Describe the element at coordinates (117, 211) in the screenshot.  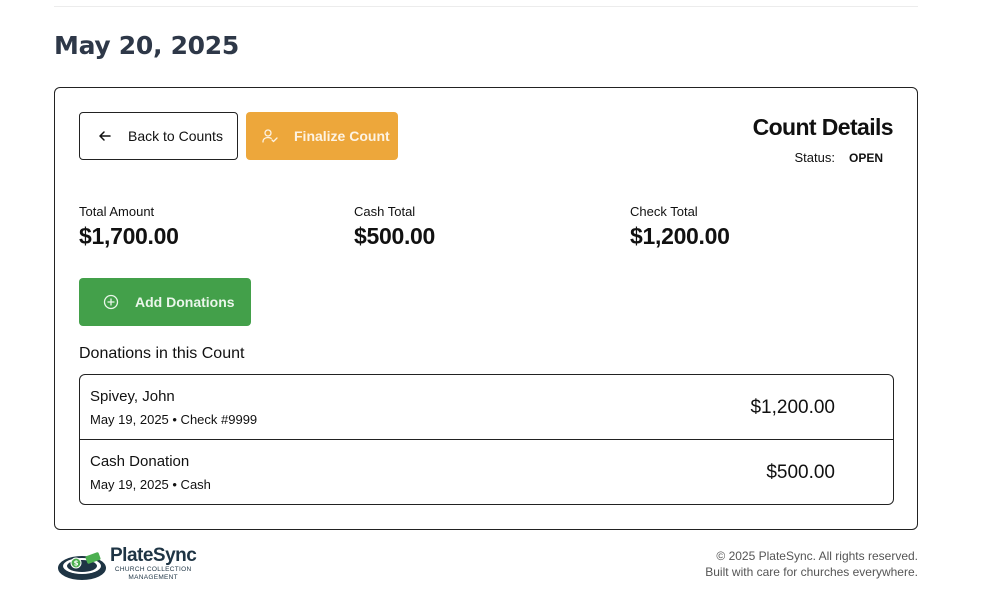
I see `total-amount-label: Total Amount` at that location.